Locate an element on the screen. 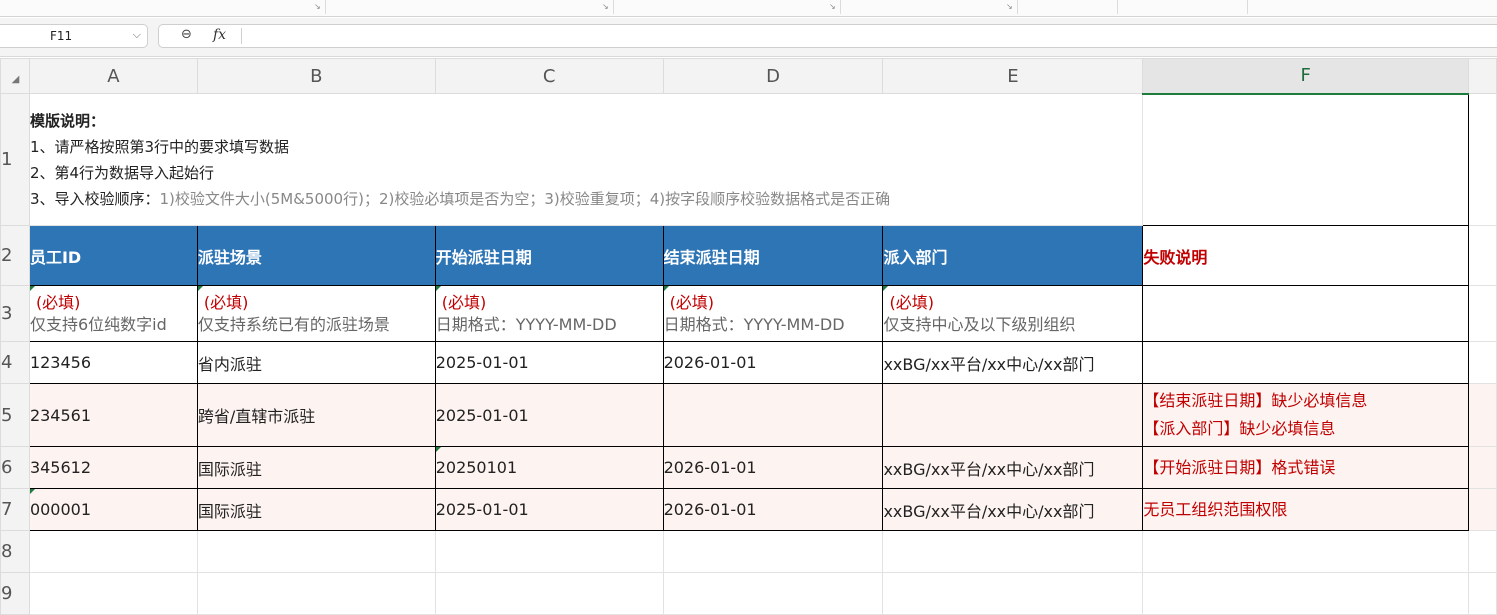 This screenshot has width=1497, height=615. select-all-icon: ◢ is located at coordinates (16, 79).